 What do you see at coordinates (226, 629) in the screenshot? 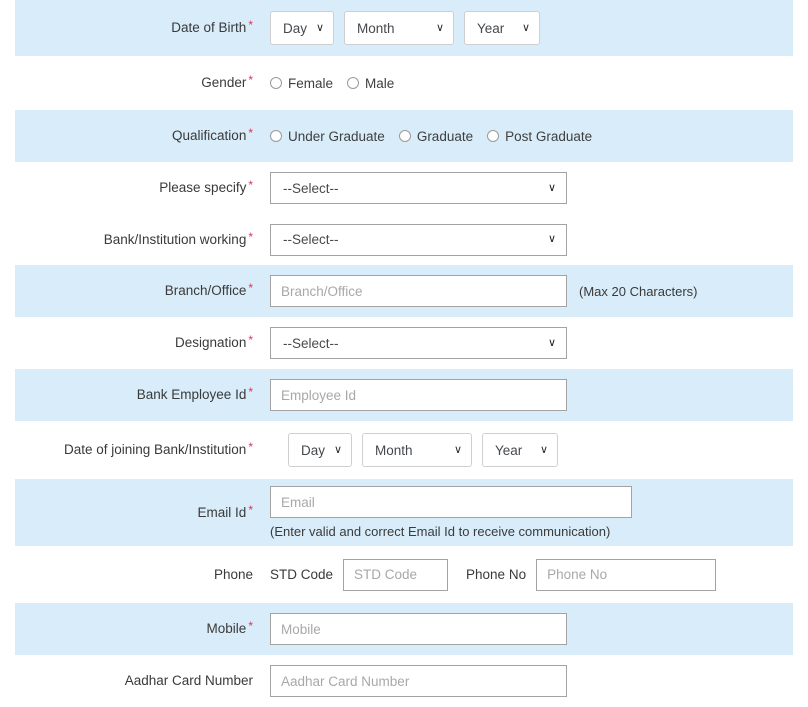
I see `label-text: Mobile` at bounding box center [226, 629].